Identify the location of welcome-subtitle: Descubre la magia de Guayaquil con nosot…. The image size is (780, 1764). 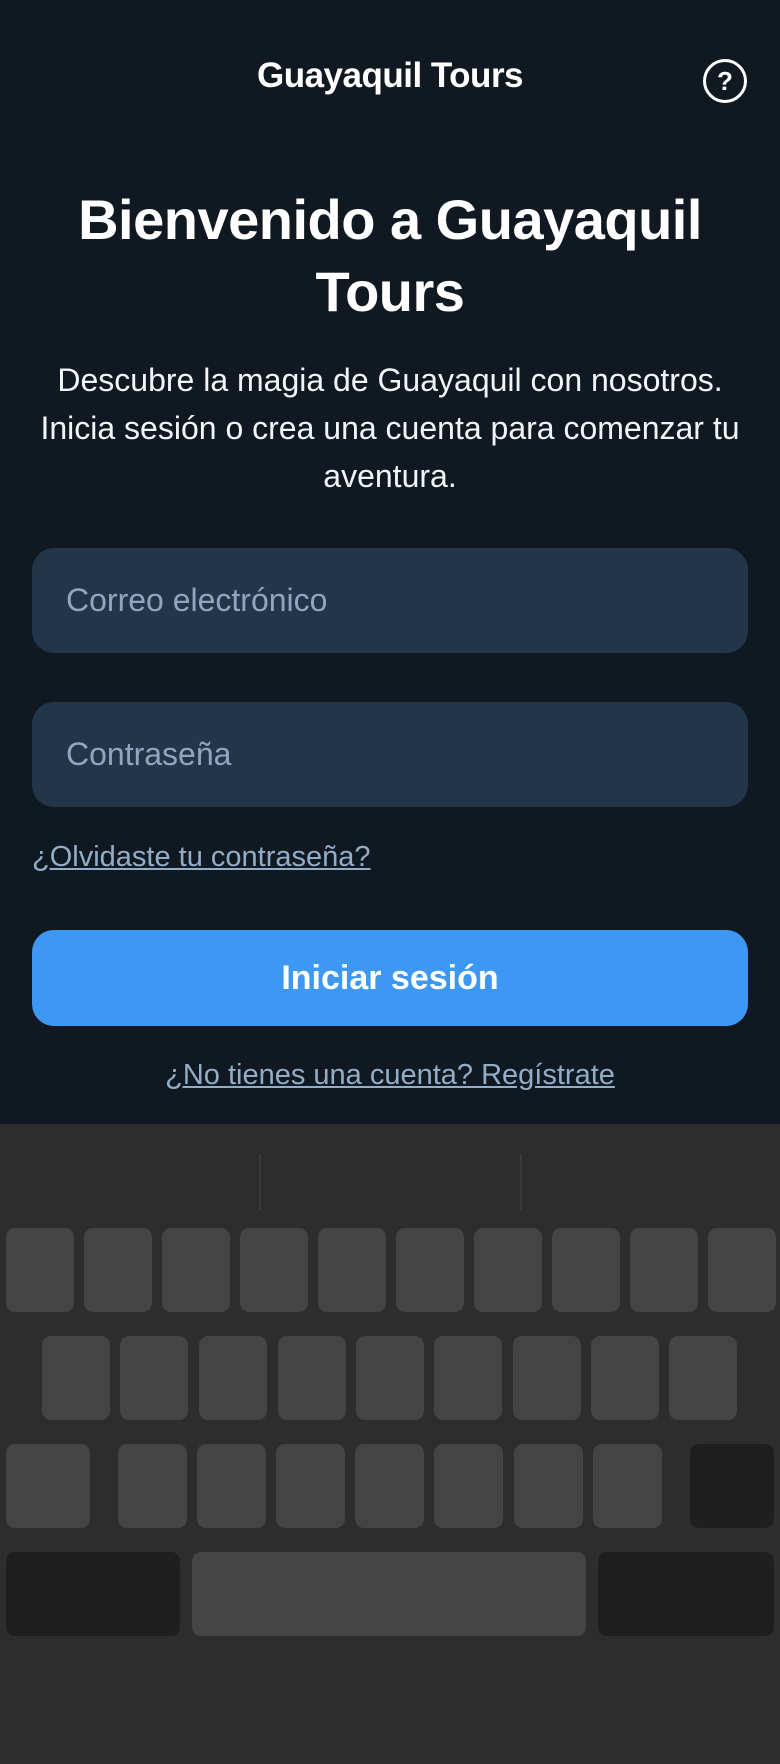
(390, 428).